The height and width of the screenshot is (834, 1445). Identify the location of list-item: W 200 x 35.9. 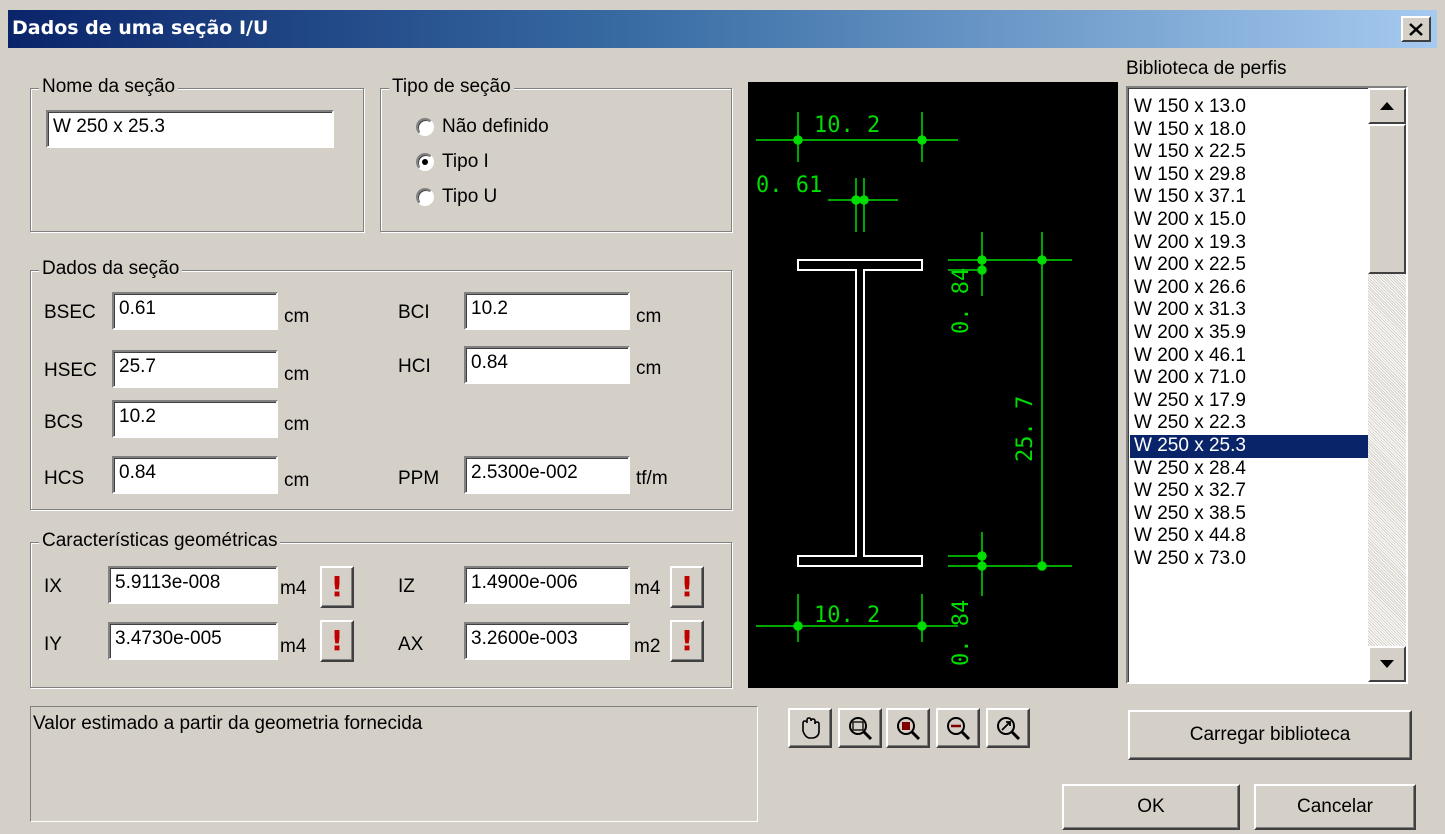
(1251, 333).